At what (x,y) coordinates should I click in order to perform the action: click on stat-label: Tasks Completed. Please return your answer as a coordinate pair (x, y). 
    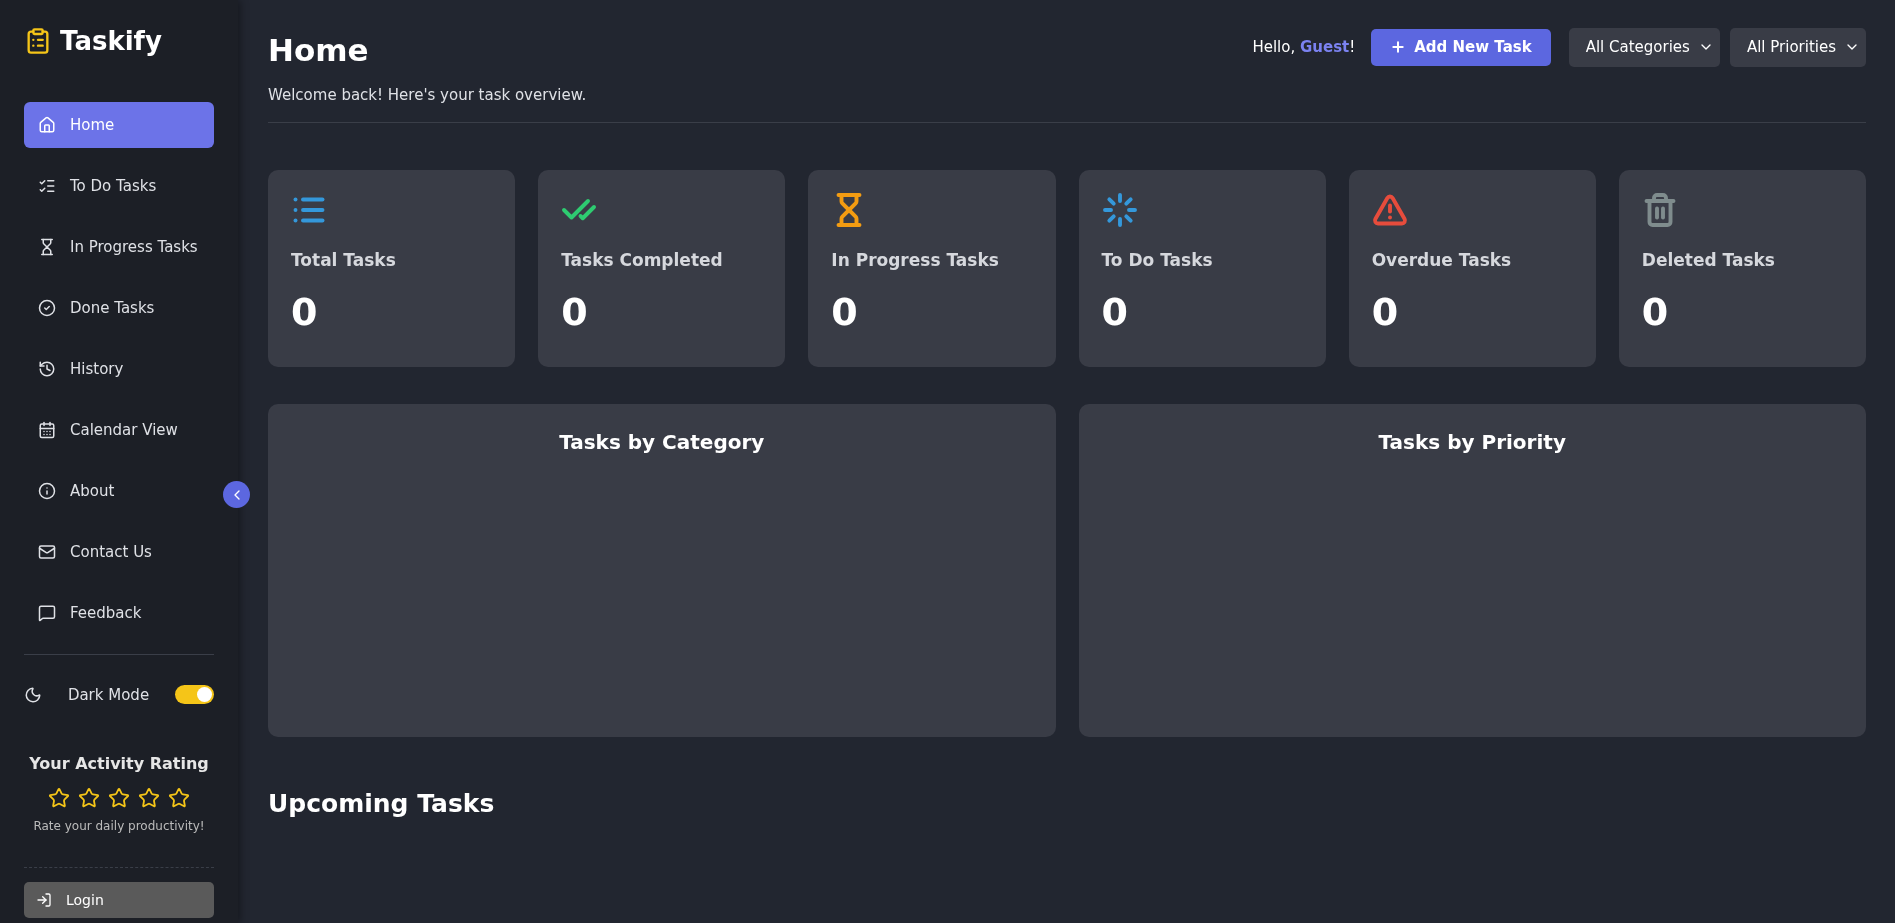
    Looking at the image, I should click on (642, 260).